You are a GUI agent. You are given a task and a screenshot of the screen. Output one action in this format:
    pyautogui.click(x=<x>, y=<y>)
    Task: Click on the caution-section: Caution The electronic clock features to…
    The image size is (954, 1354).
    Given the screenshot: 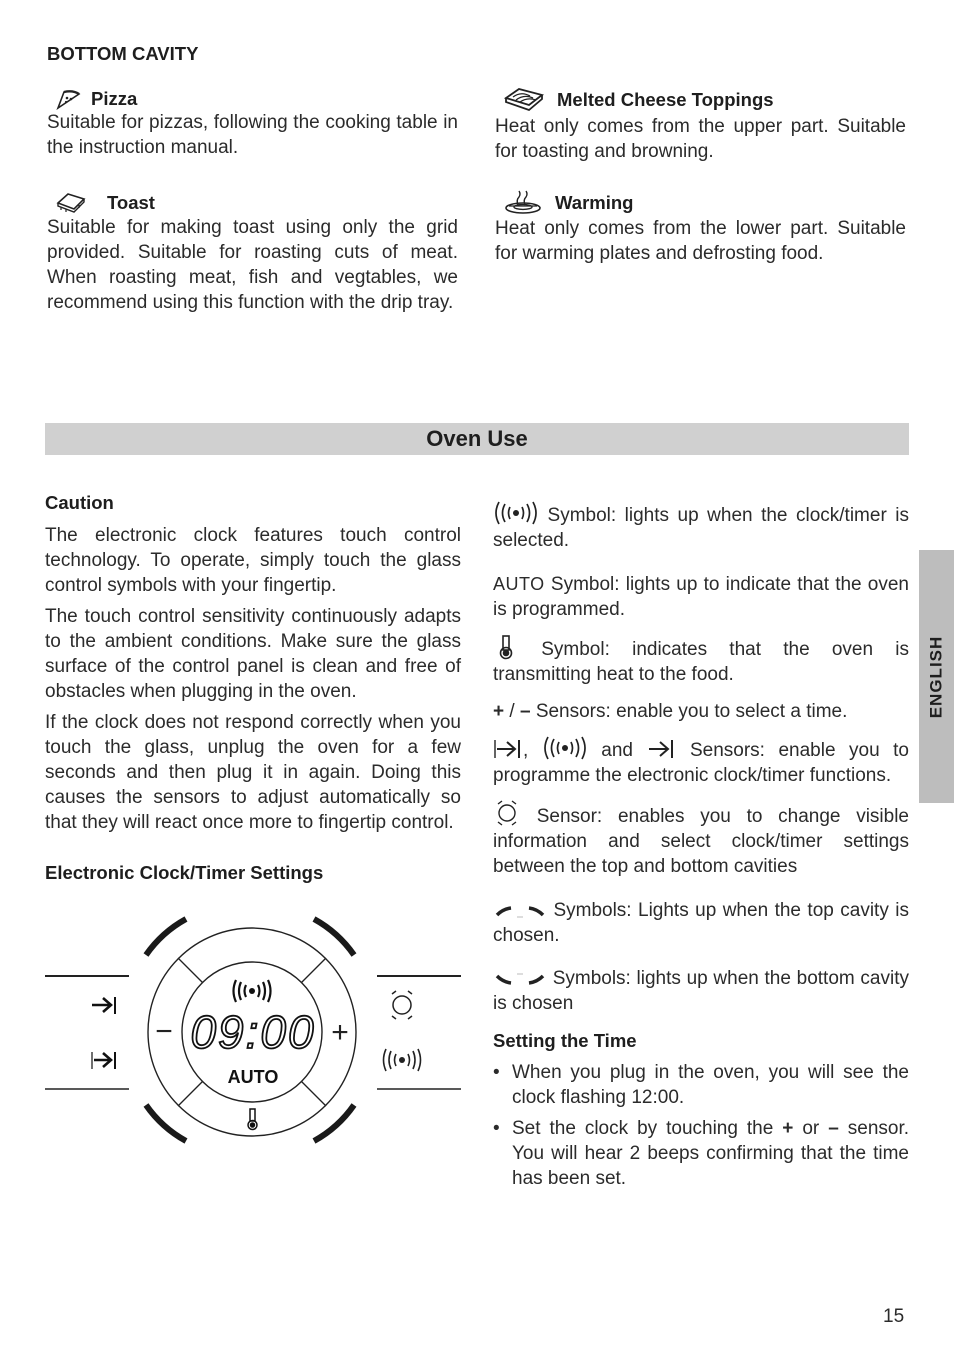 What is the action you would take?
    pyautogui.click(x=253, y=666)
    